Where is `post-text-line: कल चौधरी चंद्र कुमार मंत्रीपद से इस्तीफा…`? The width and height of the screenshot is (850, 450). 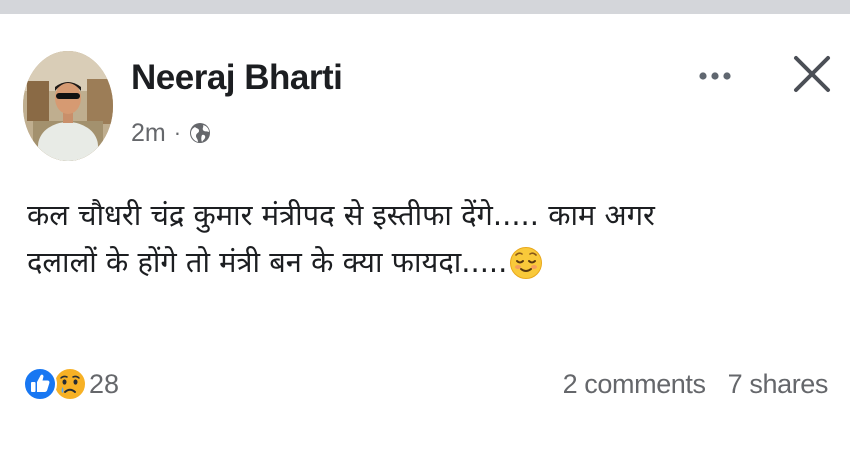 post-text-line: कल चौधरी चंद्र कुमार मंत्रीपद से इस्तीफा… is located at coordinates (341, 215).